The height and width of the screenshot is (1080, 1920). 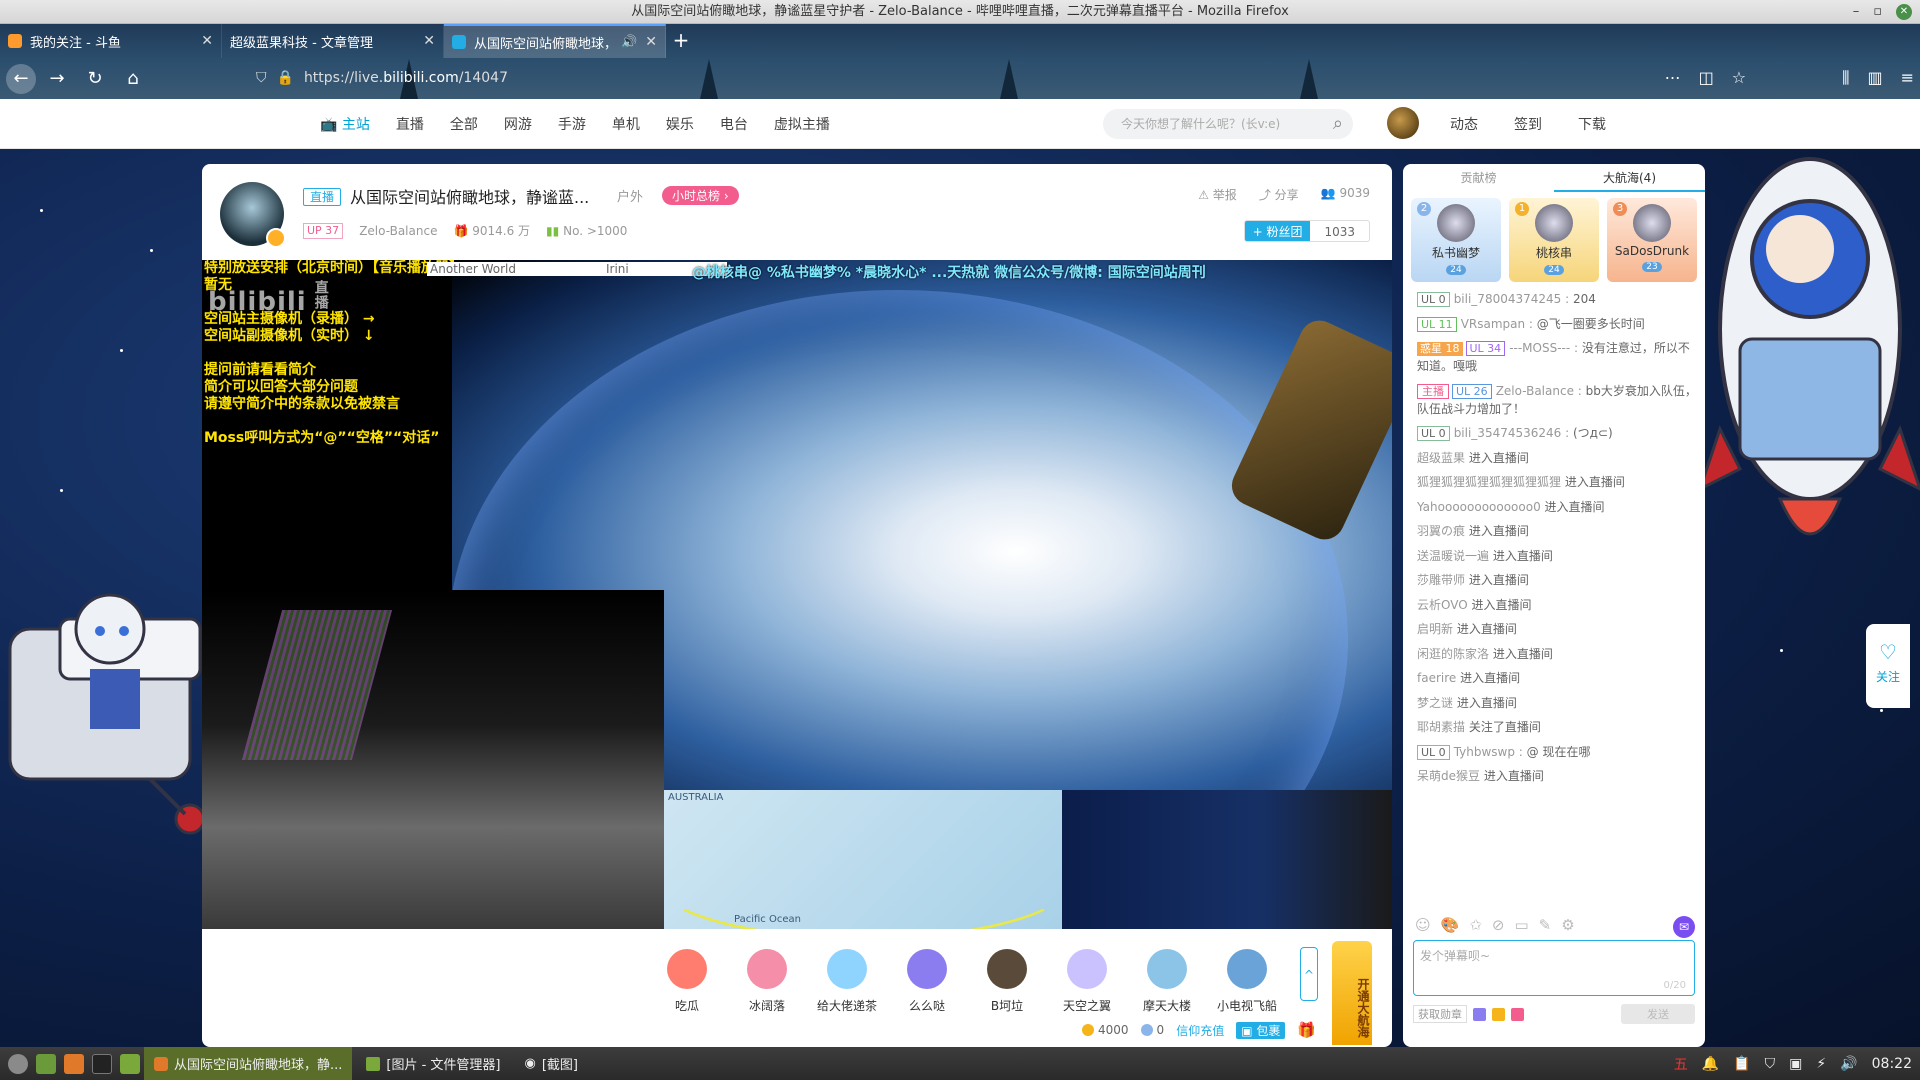 I want to click on send-button: 发送, so click(x=1658, y=1014).